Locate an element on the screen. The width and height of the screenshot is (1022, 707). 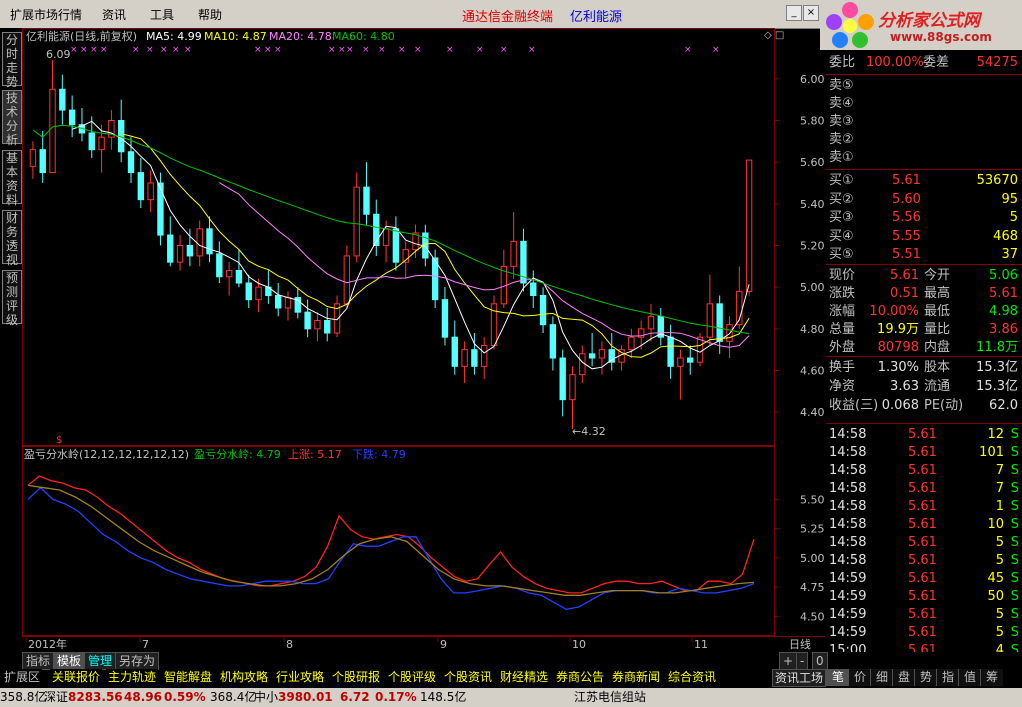
nav-tab: 券商公告 is located at coordinates (580, 677).